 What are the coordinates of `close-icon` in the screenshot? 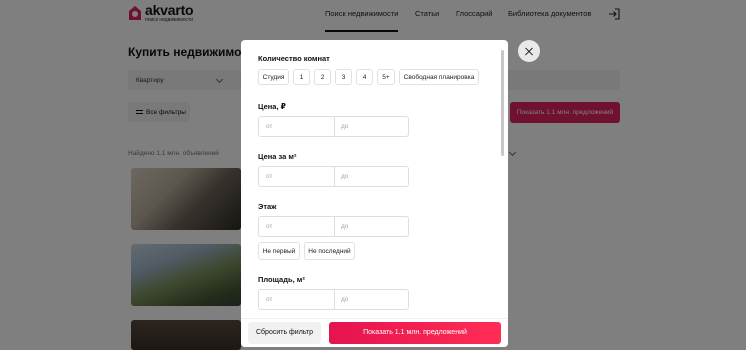 It's located at (529, 51).